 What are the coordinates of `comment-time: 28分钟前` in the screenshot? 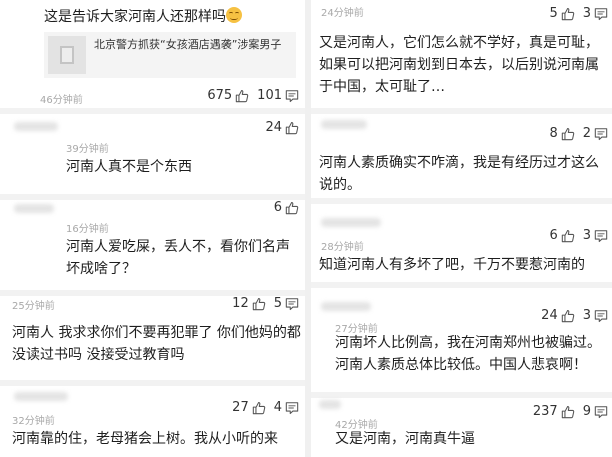 It's located at (342, 247).